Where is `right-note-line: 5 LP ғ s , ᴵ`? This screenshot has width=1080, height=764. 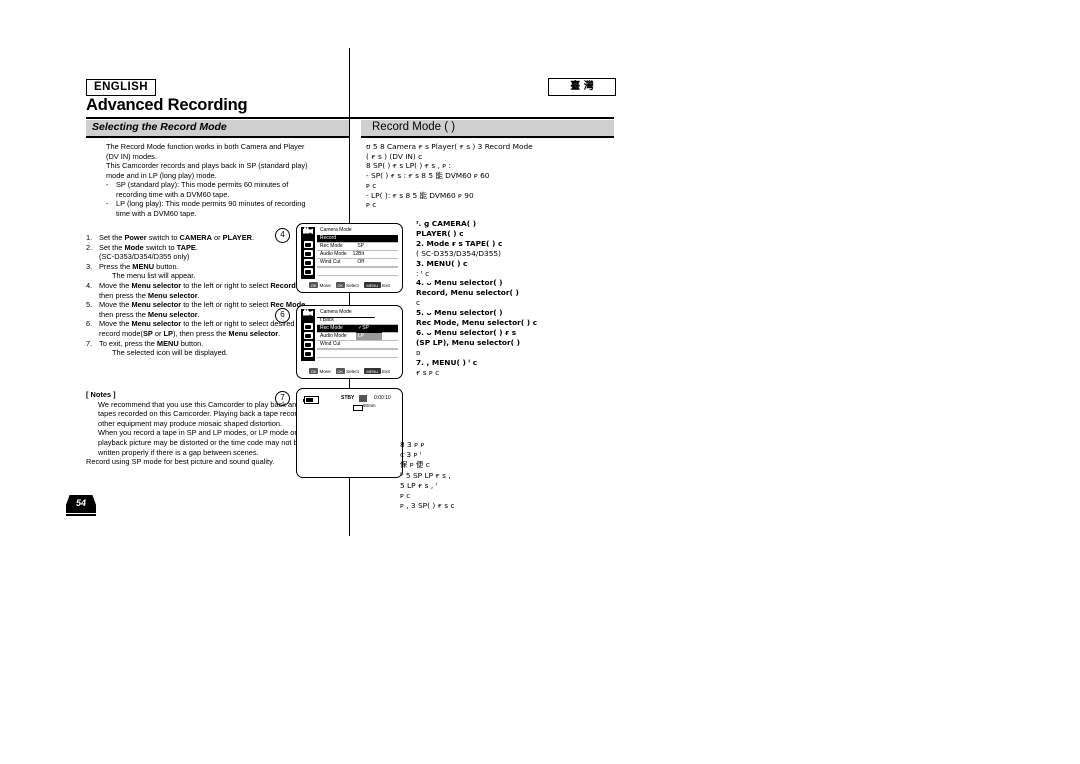
right-note-line: 5 LP ғ s , ᴵ is located at coordinates (418, 485).